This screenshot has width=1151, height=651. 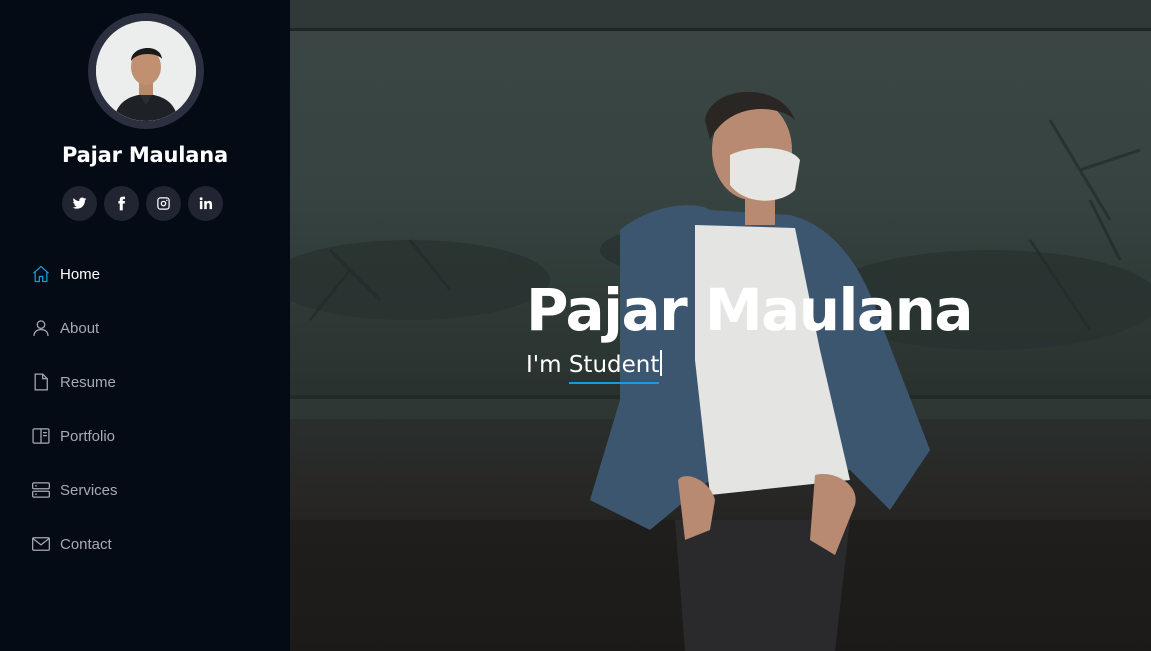 What do you see at coordinates (150, 274) in the screenshot?
I see `nav-item-home: Home` at bounding box center [150, 274].